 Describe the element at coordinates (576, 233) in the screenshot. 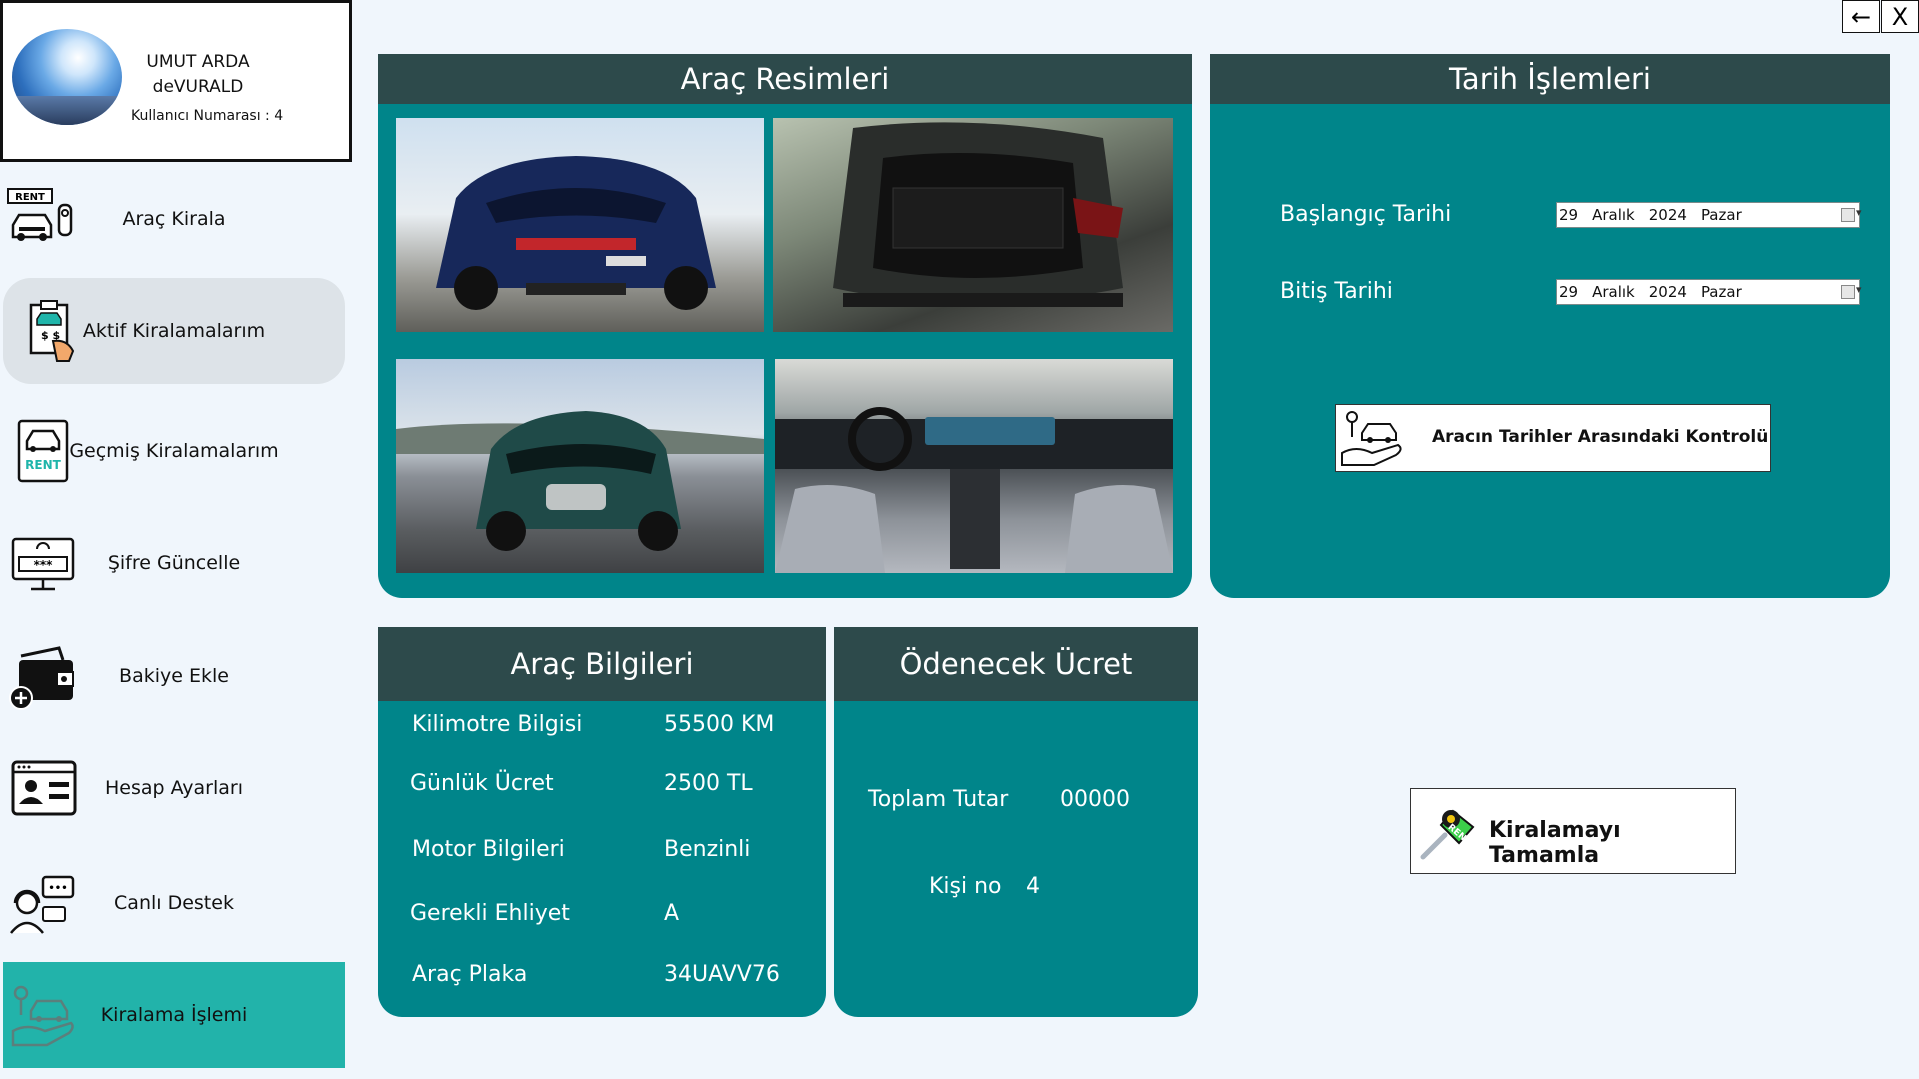

I see `car-rear-illustration` at that location.